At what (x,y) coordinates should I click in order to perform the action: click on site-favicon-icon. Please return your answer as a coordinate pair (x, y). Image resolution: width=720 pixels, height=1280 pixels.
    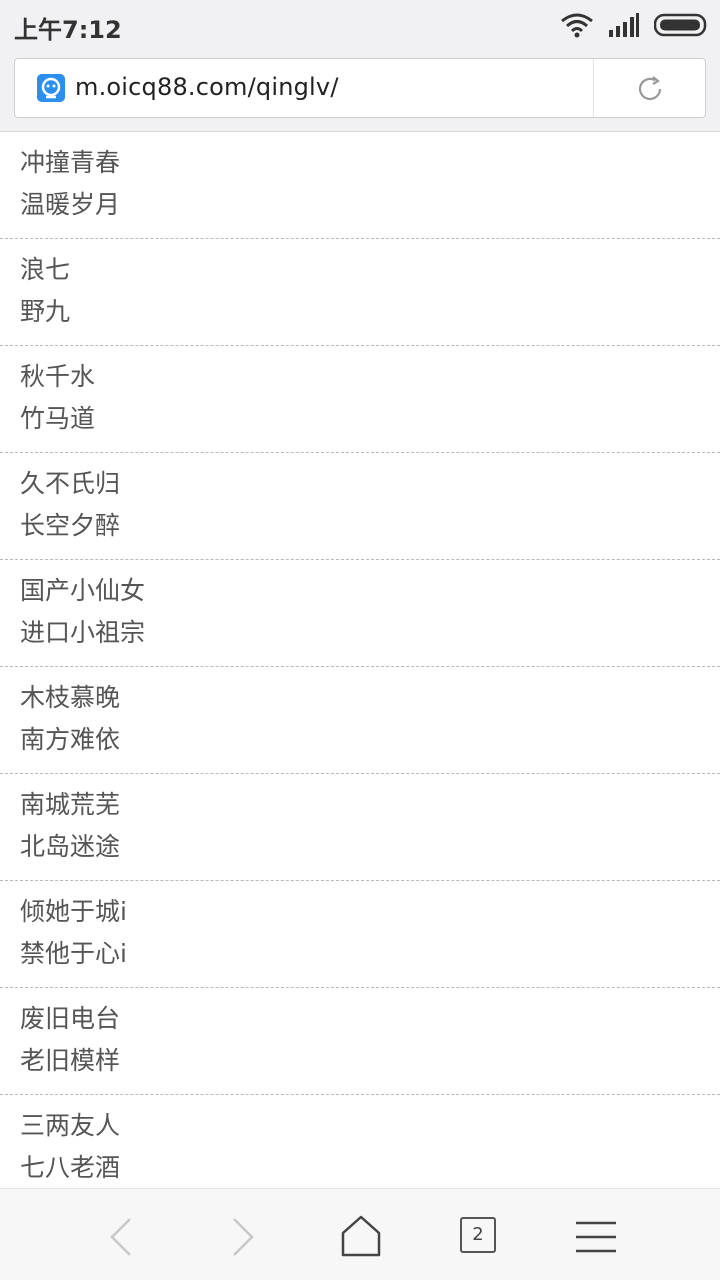
    Looking at the image, I should click on (51, 88).